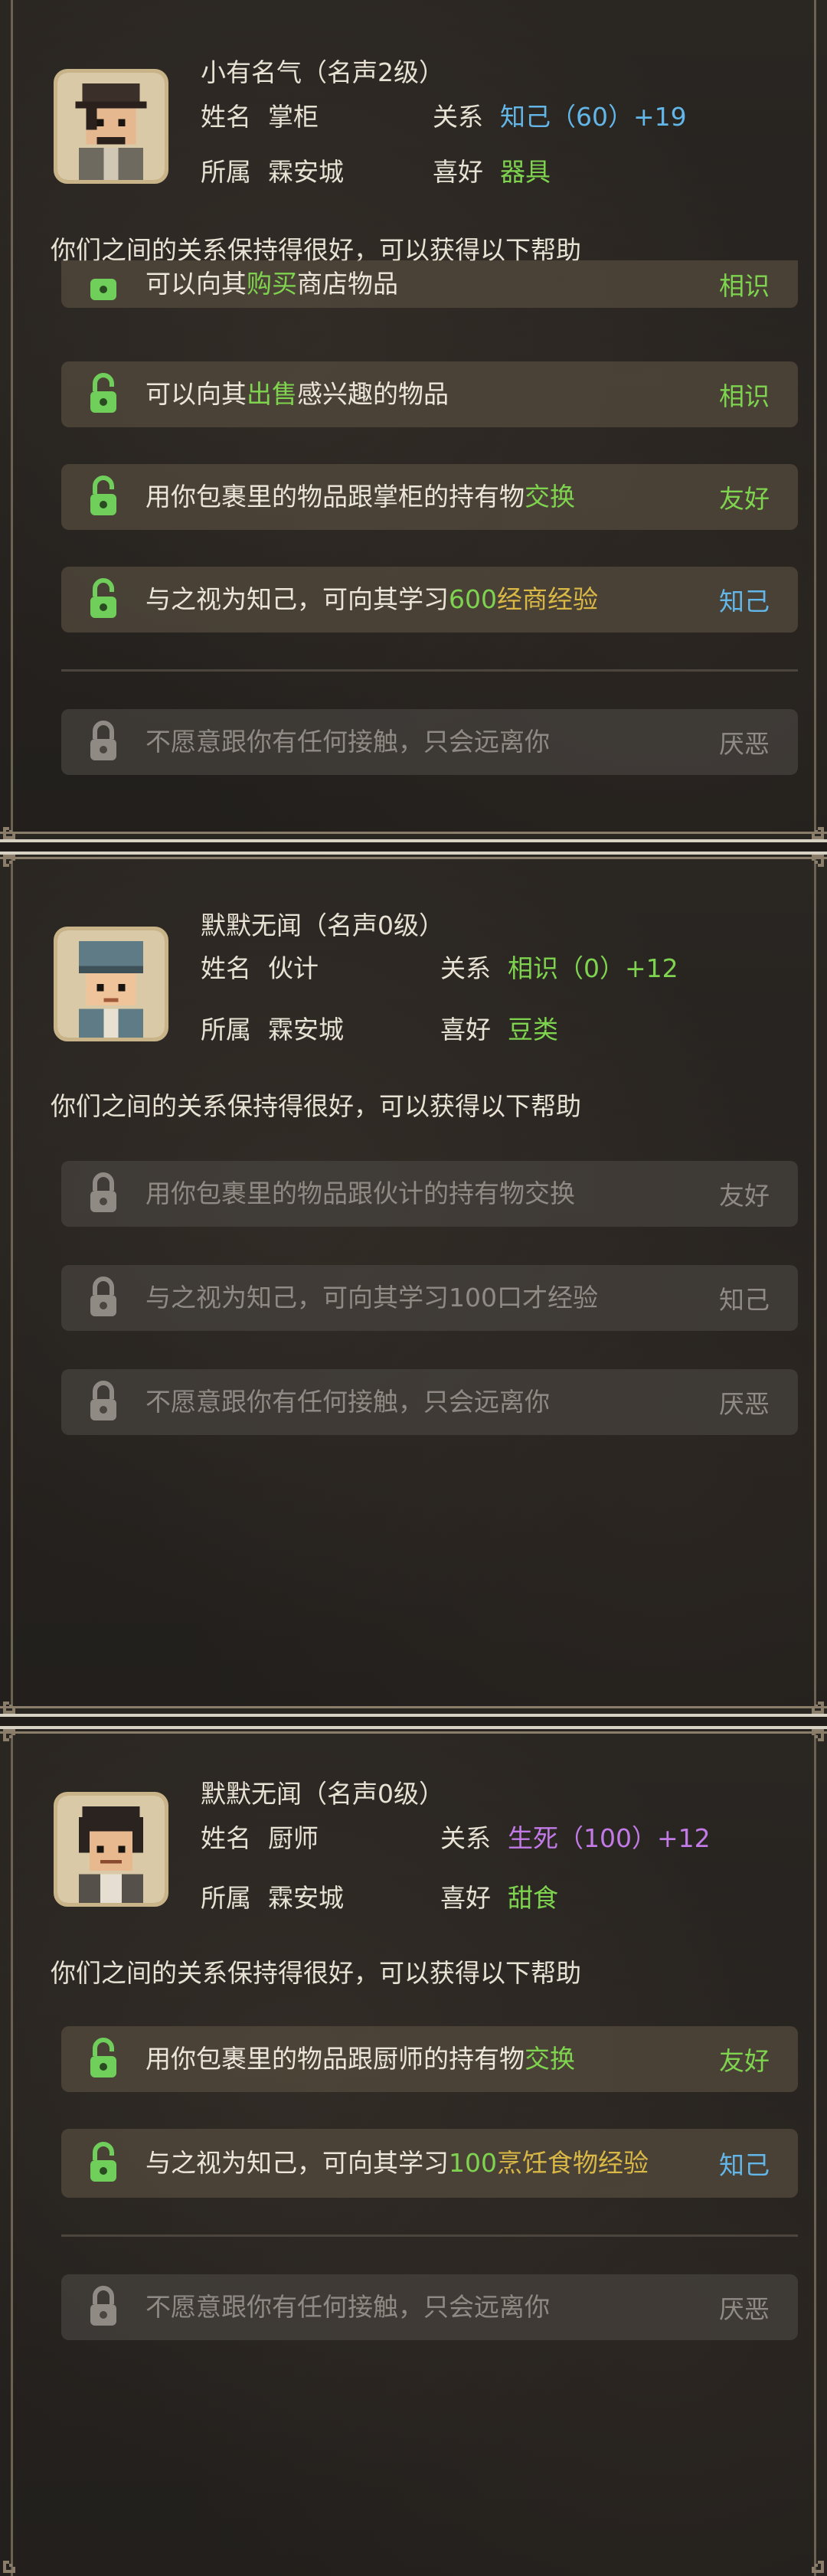  What do you see at coordinates (260, 966) in the screenshot?
I see `name-field: 姓名 伙计` at bounding box center [260, 966].